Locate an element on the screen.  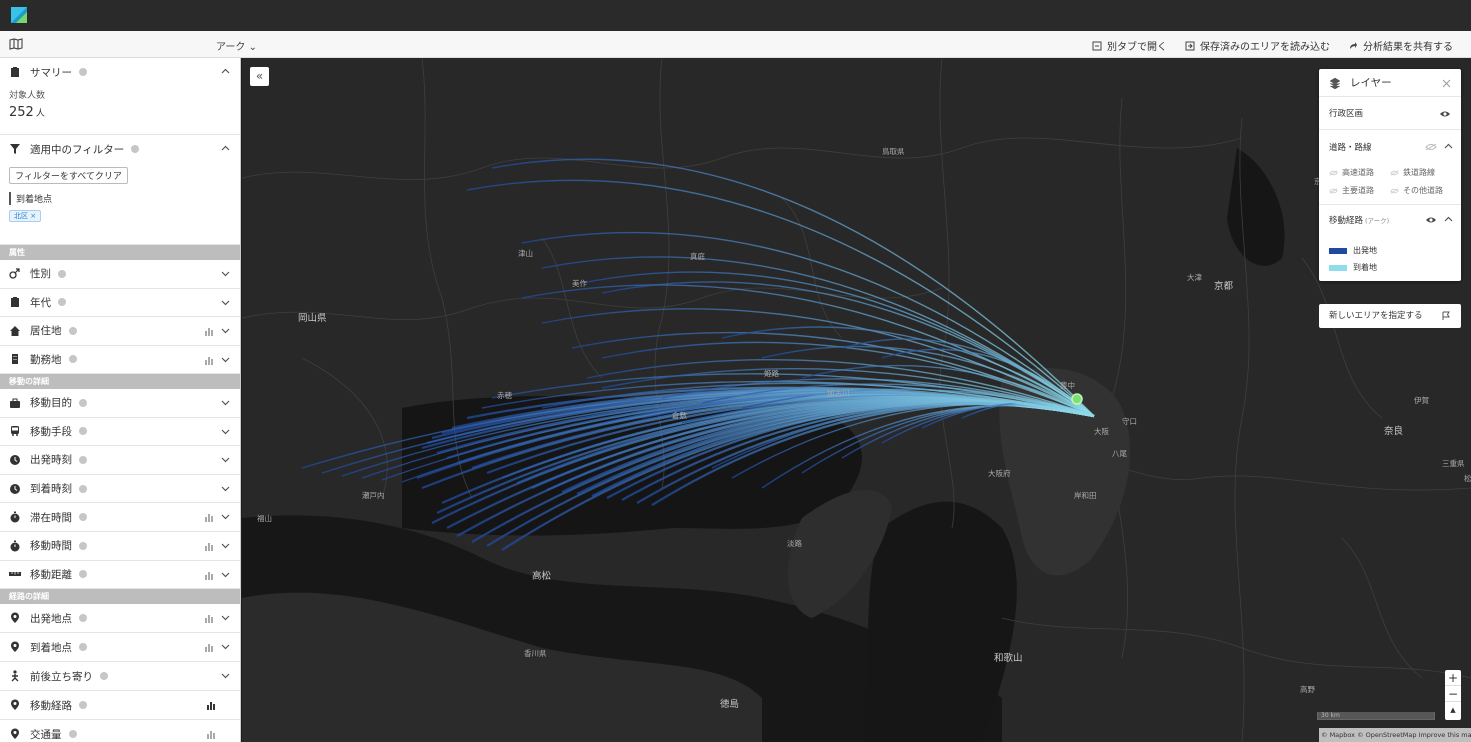
road-type-1: 鉄道路線 is located at coordinates (1420, 172).